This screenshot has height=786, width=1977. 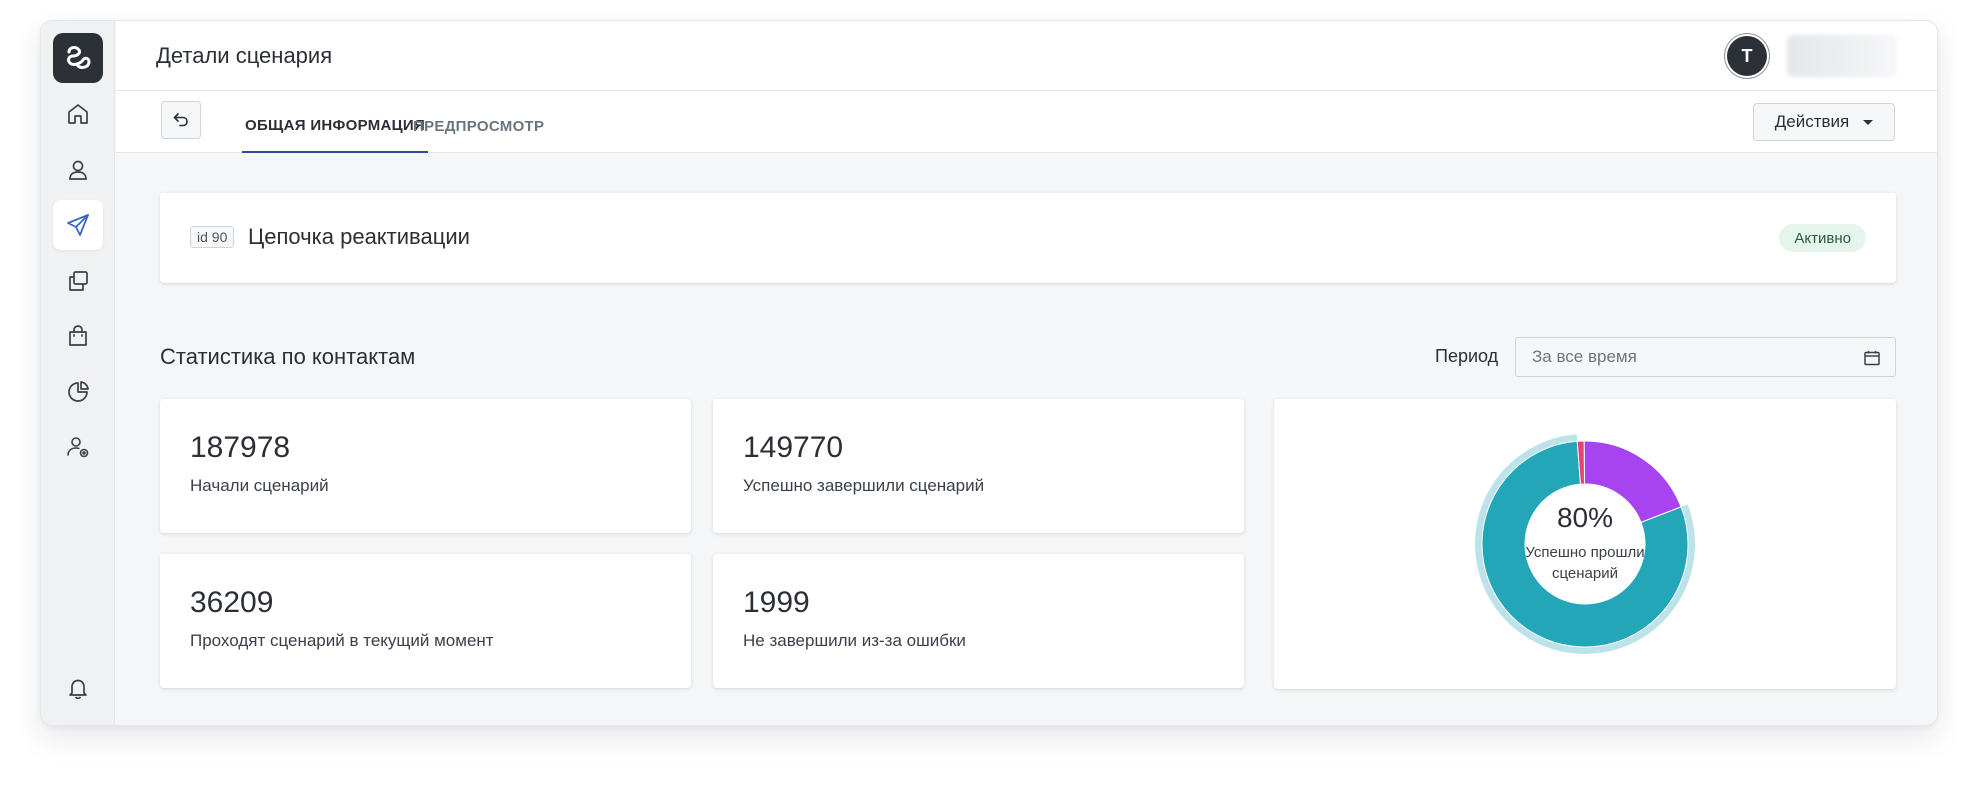 What do you see at coordinates (1822, 238) in the screenshot?
I see `status-badge: Активно` at bounding box center [1822, 238].